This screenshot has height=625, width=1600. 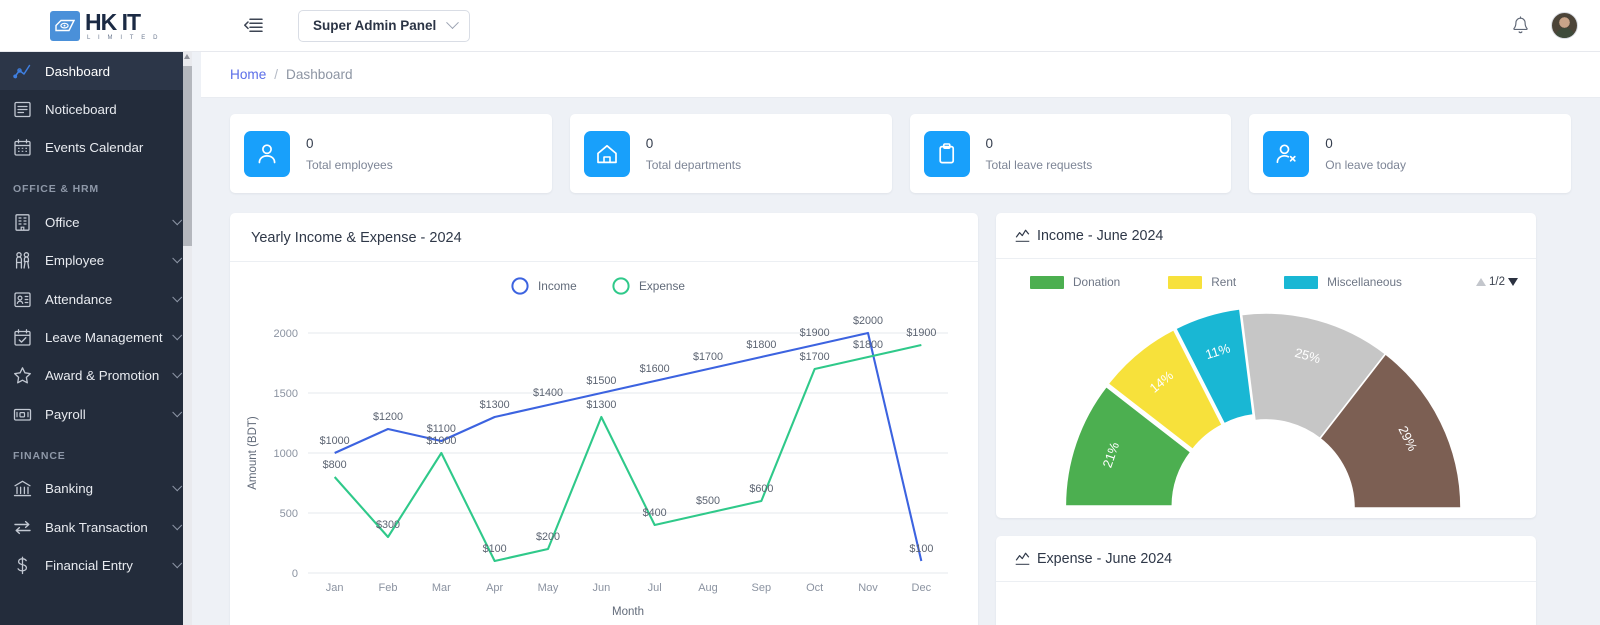 What do you see at coordinates (104, 338) in the screenshot?
I see `sidebar-item-label: Leave Management` at bounding box center [104, 338].